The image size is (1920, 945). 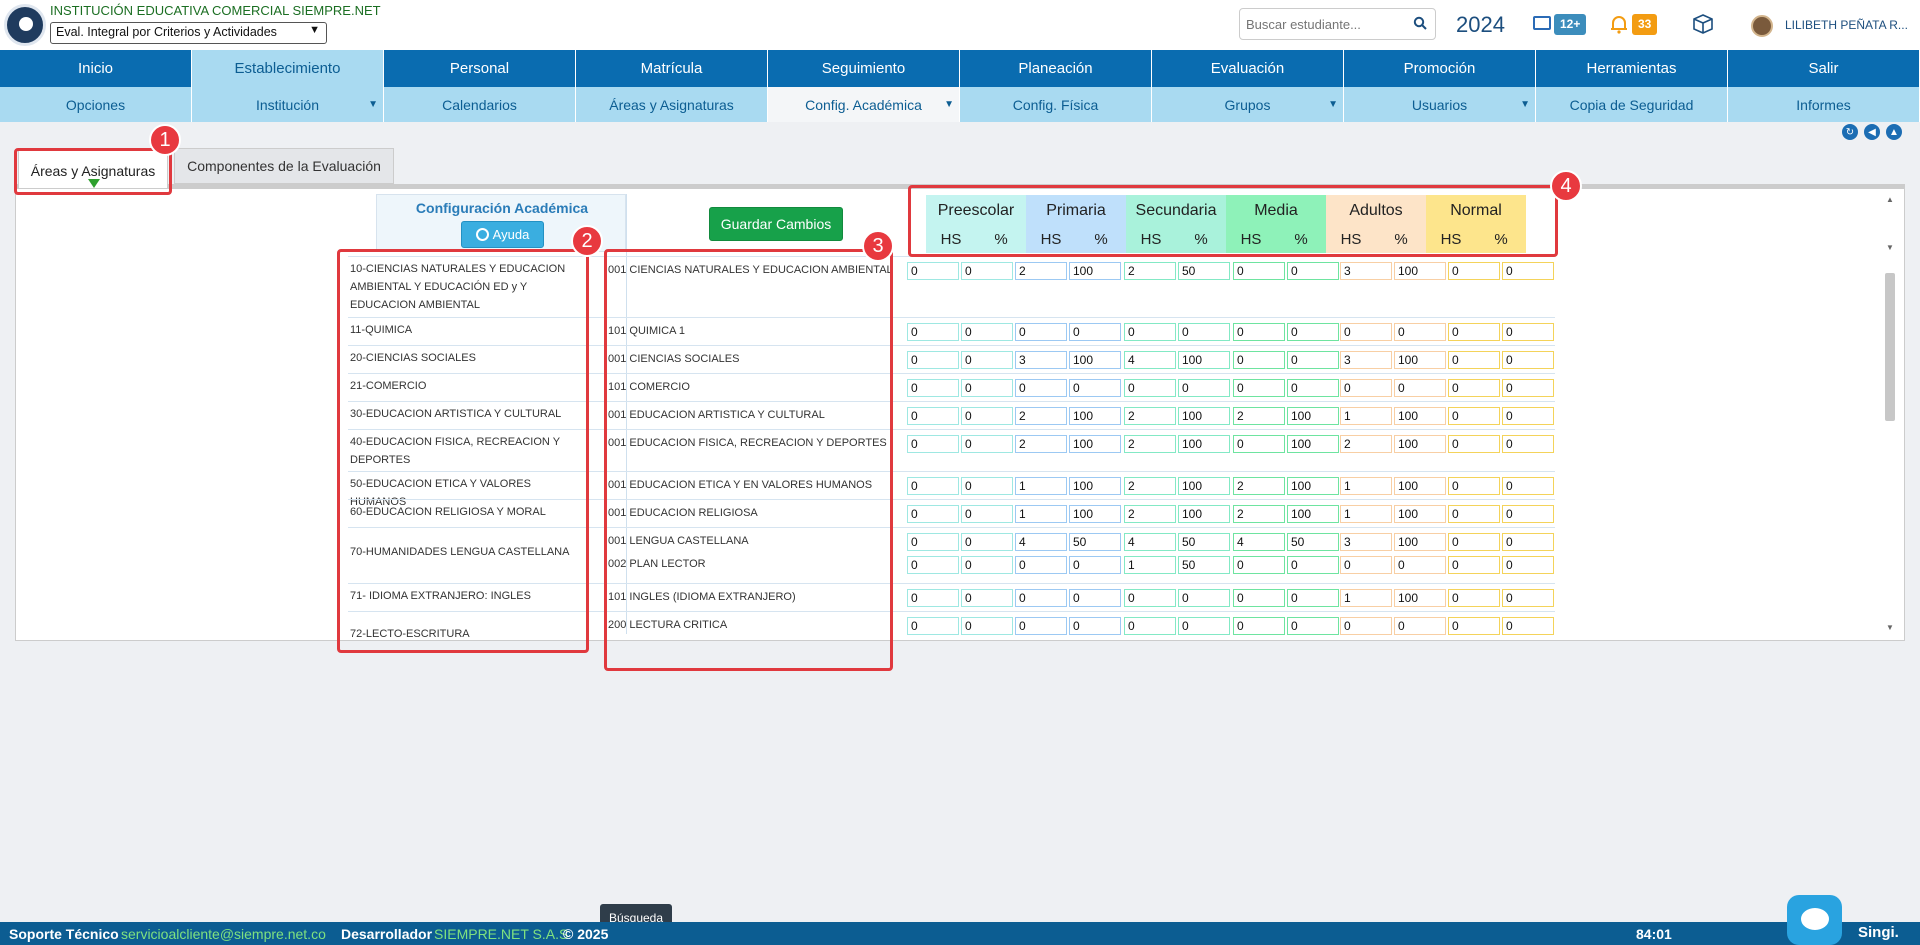 I want to click on menu-establecimiento: Establecimiento, so click(x=288, y=68).